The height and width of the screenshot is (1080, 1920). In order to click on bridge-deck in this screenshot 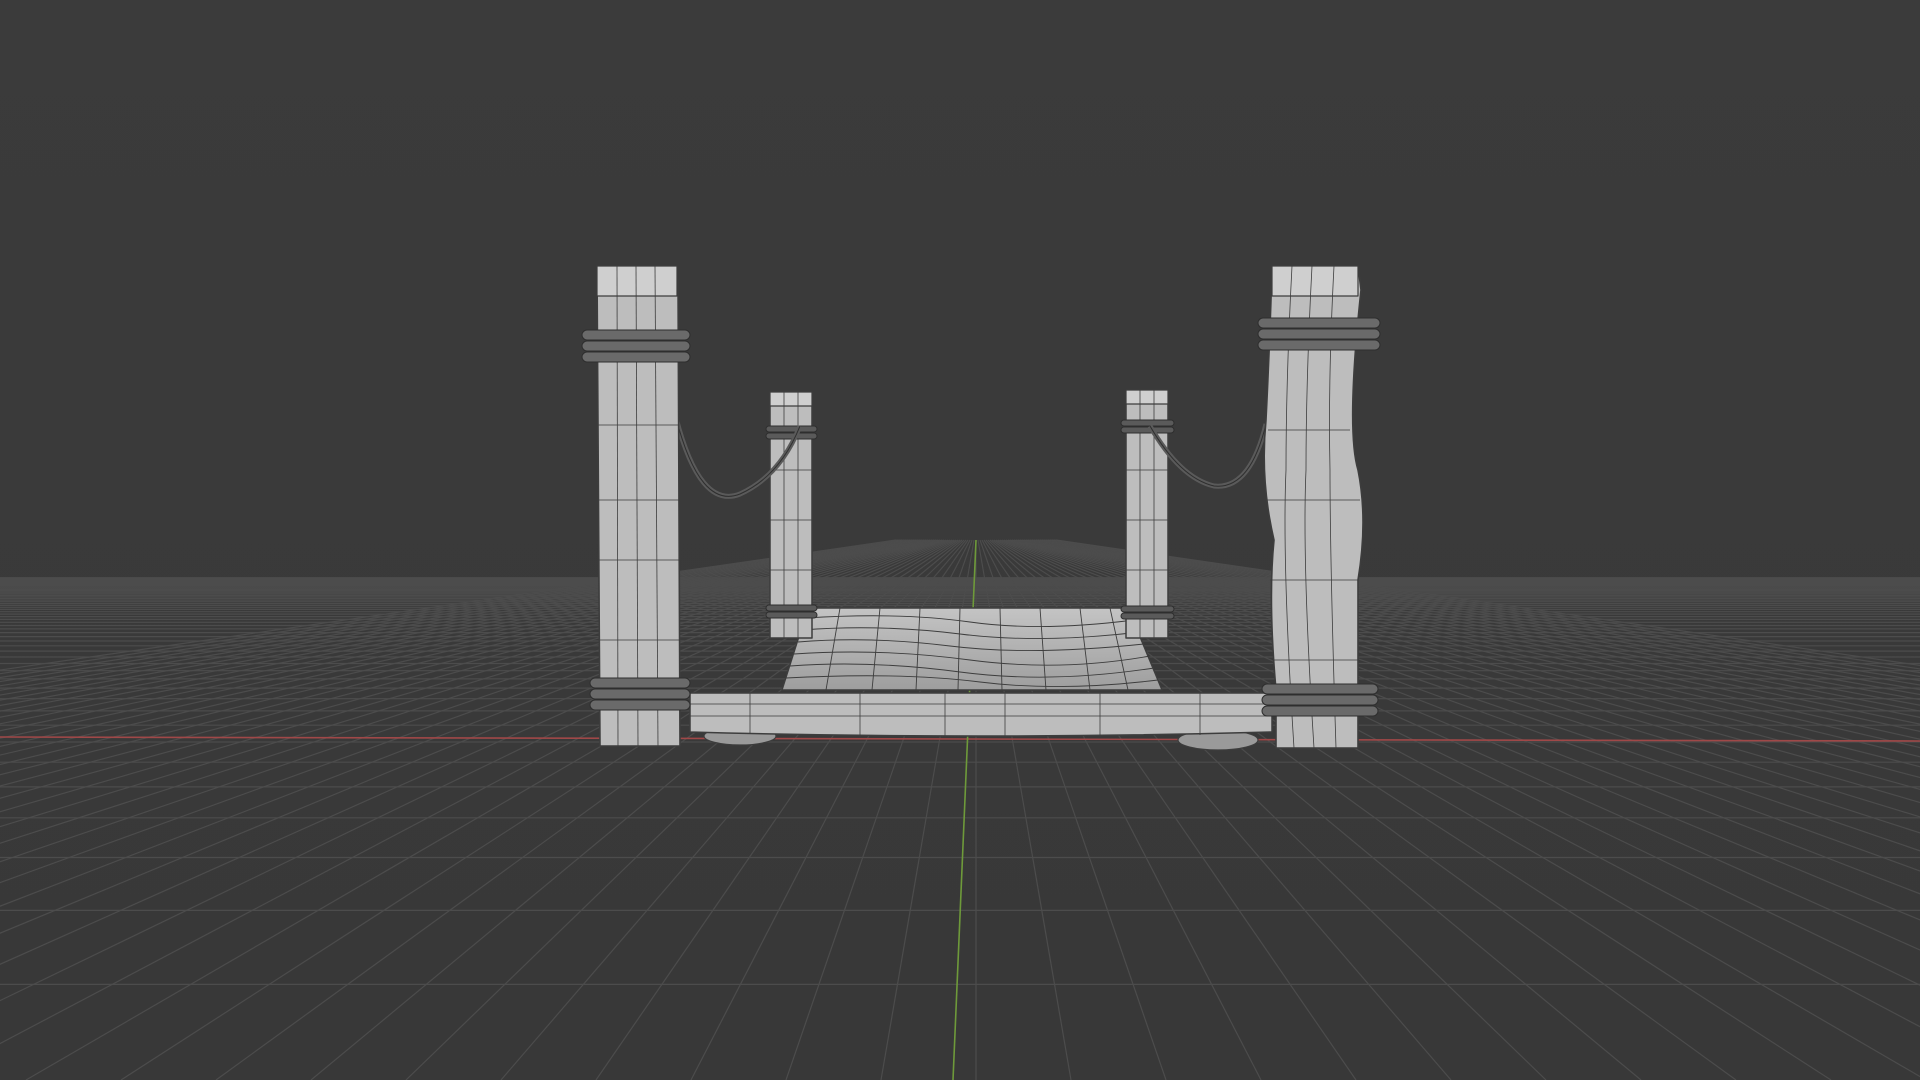, I will do `click(972, 649)`.